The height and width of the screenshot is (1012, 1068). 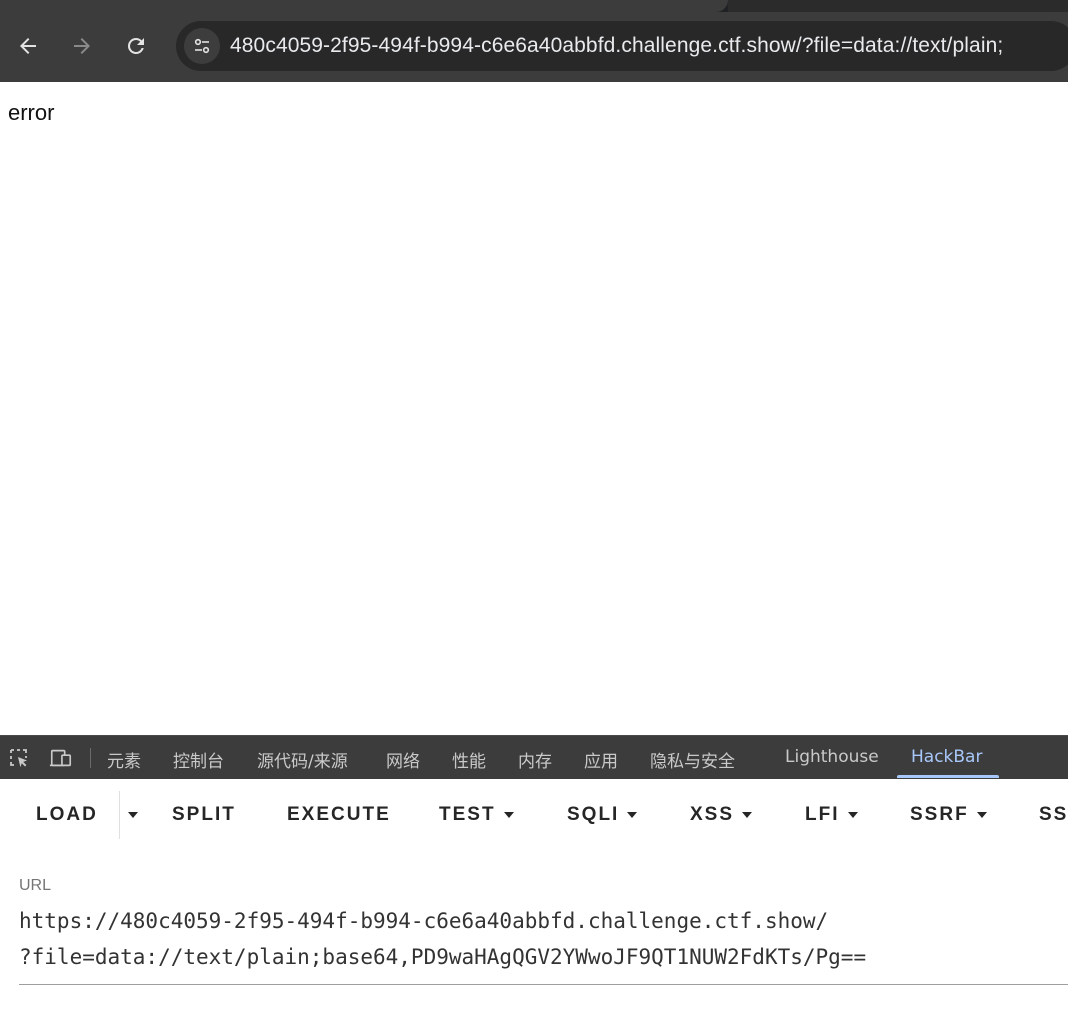 What do you see at coordinates (31, 112) in the screenshot?
I see `page-body-text: error` at bounding box center [31, 112].